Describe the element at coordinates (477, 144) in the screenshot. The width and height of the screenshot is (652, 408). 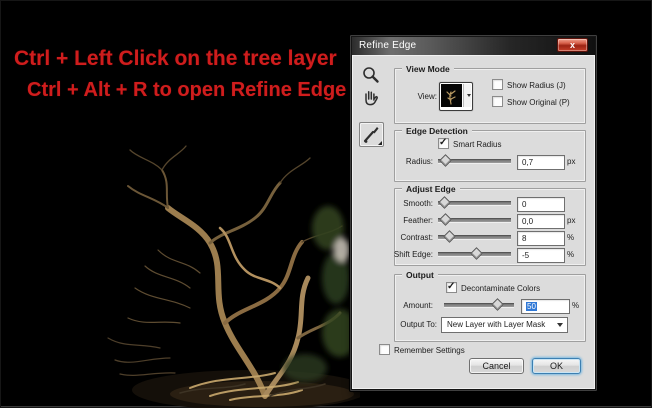
I see `checkbox-label: Smart Radius` at that location.